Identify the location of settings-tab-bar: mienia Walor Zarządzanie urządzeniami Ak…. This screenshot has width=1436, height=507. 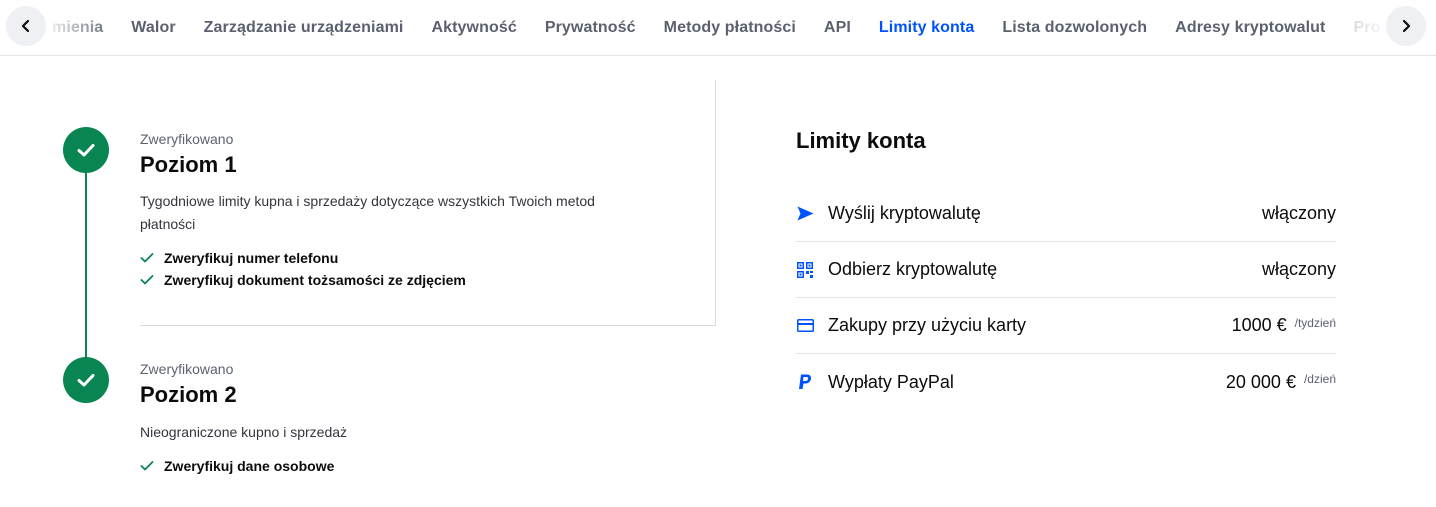
(718, 28).